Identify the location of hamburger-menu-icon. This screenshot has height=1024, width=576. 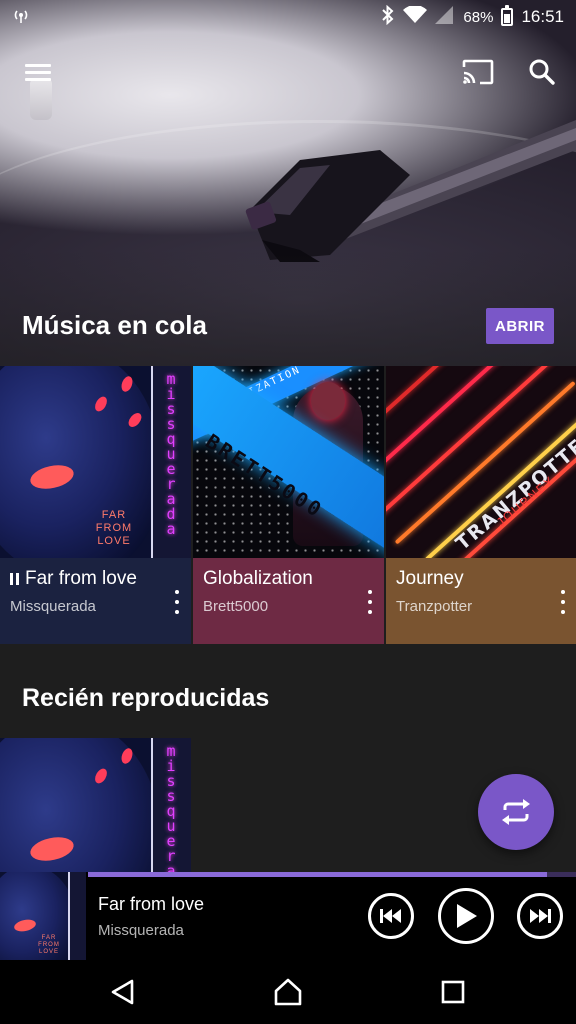
(38, 72).